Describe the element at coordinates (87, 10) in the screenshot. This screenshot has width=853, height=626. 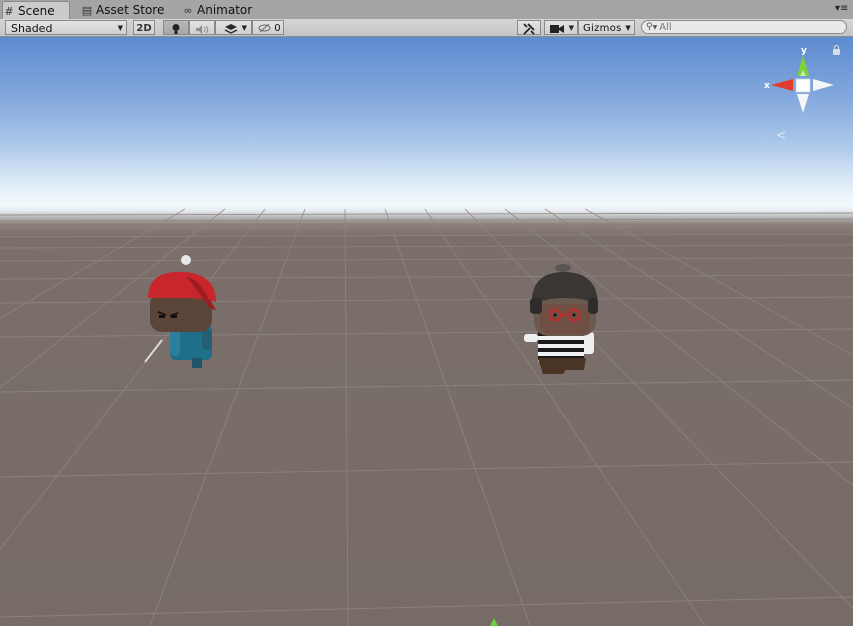
I see `shopping-bag-icon: ▤` at that location.